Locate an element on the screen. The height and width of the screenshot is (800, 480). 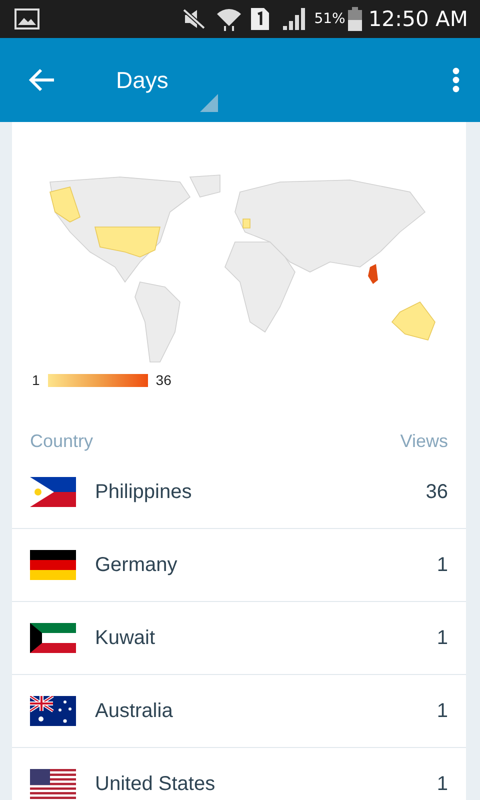
image-icon is located at coordinates (27, 19).